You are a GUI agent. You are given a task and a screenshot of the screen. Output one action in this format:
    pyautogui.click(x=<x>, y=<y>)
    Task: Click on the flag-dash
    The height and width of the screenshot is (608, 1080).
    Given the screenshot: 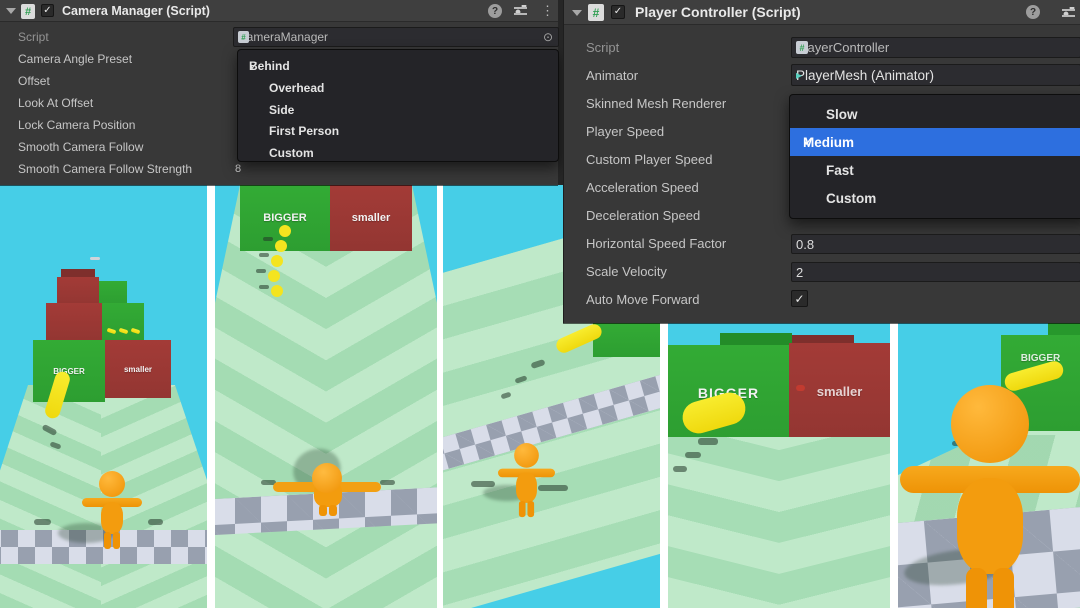 What is the action you would take?
    pyautogui.click(x=95, y=258)
    